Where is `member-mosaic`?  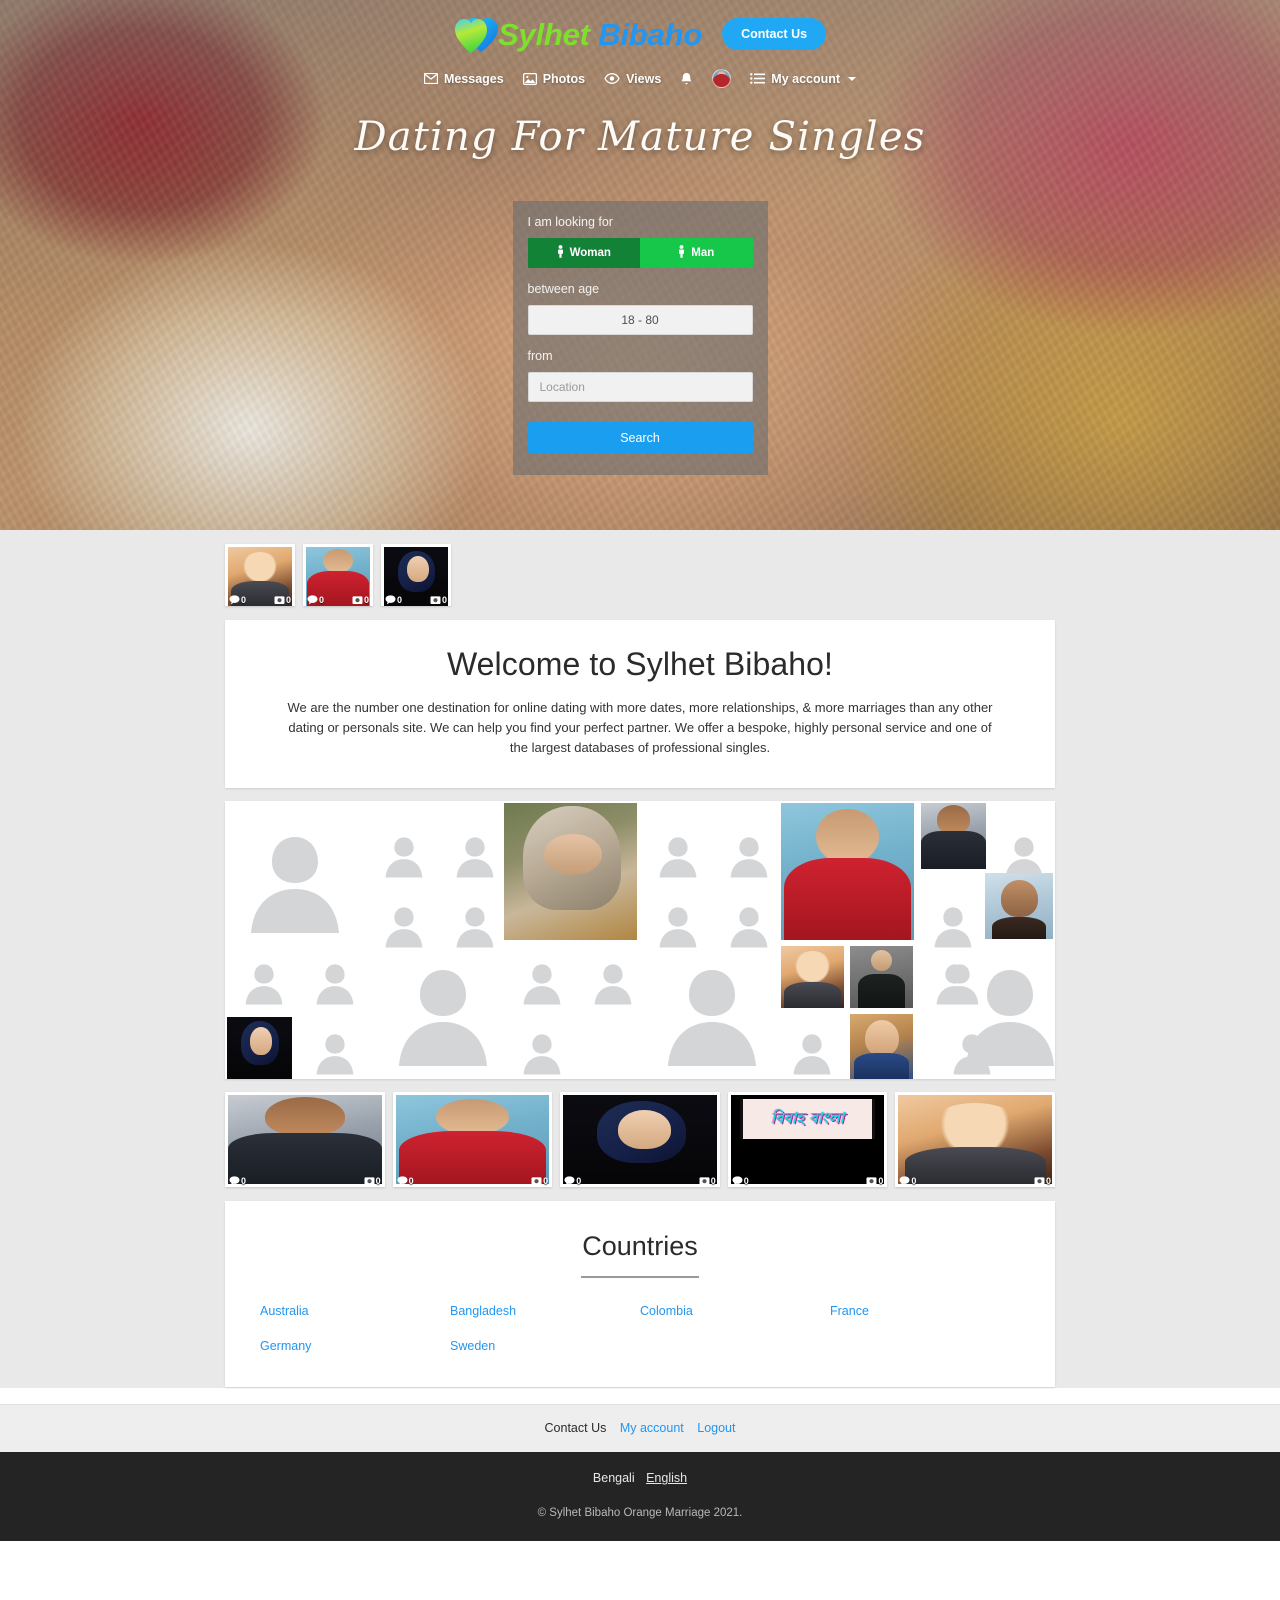
member-mosaic is located at coordinates (640, 940).